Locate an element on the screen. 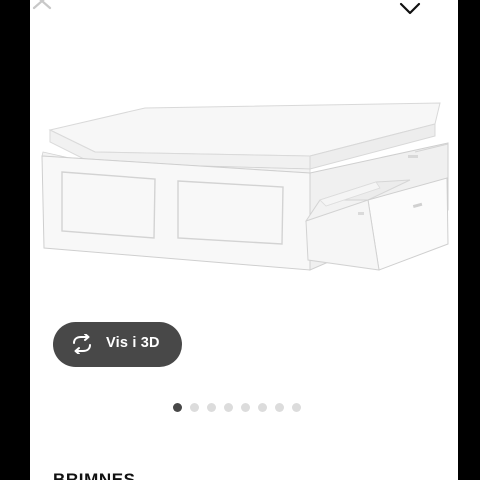  close-icon is located at coordinates (42, 5).